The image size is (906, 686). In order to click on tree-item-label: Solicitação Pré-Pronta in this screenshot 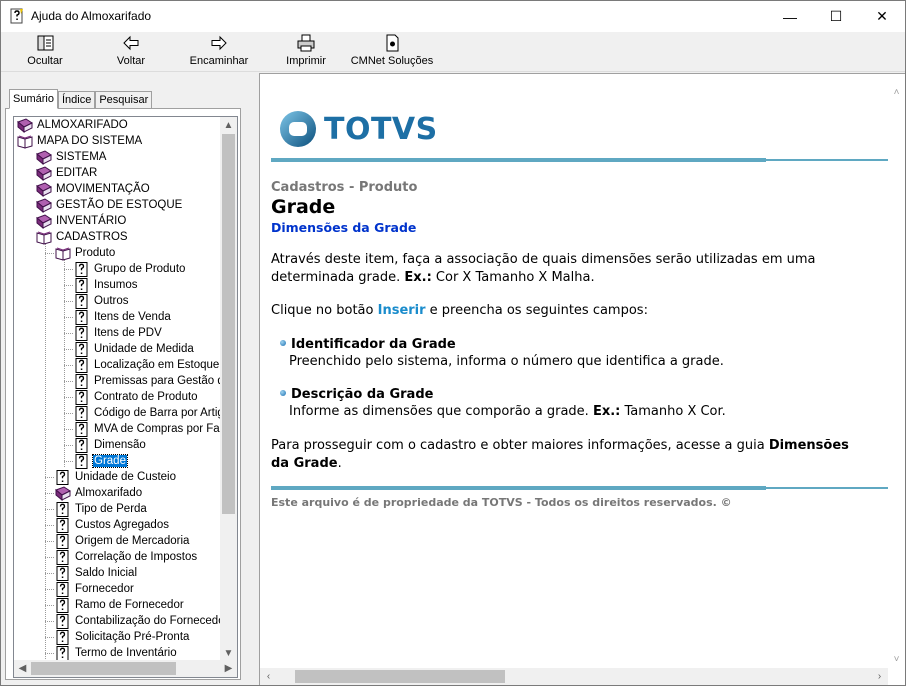, I will do `click(132, 637)`.